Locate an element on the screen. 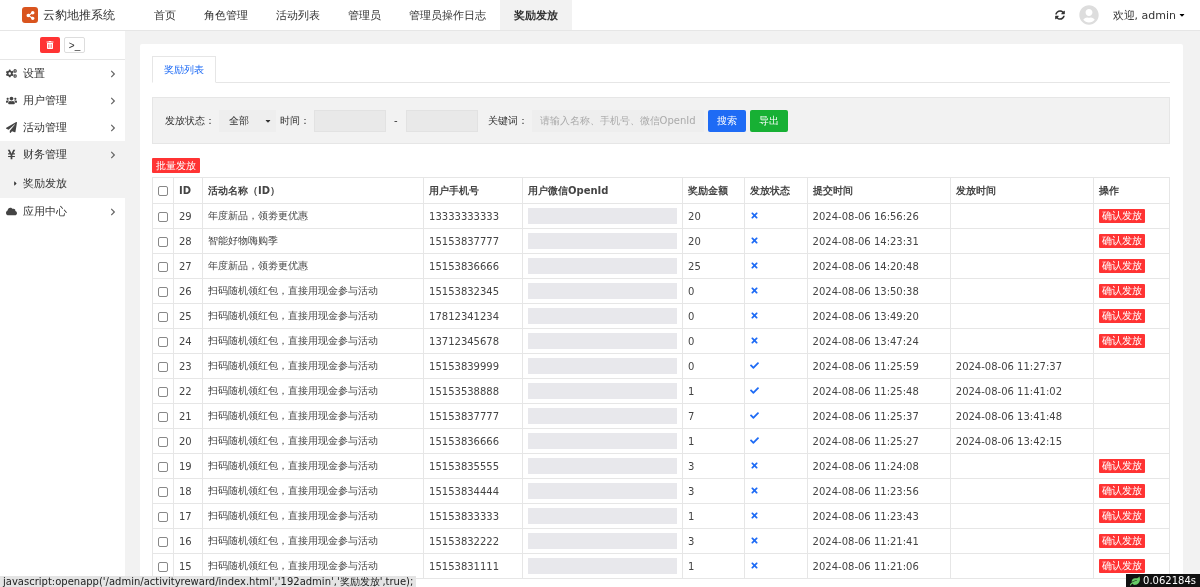  batch-issue-button: 批量发放 is located at coordinates (176, 165).